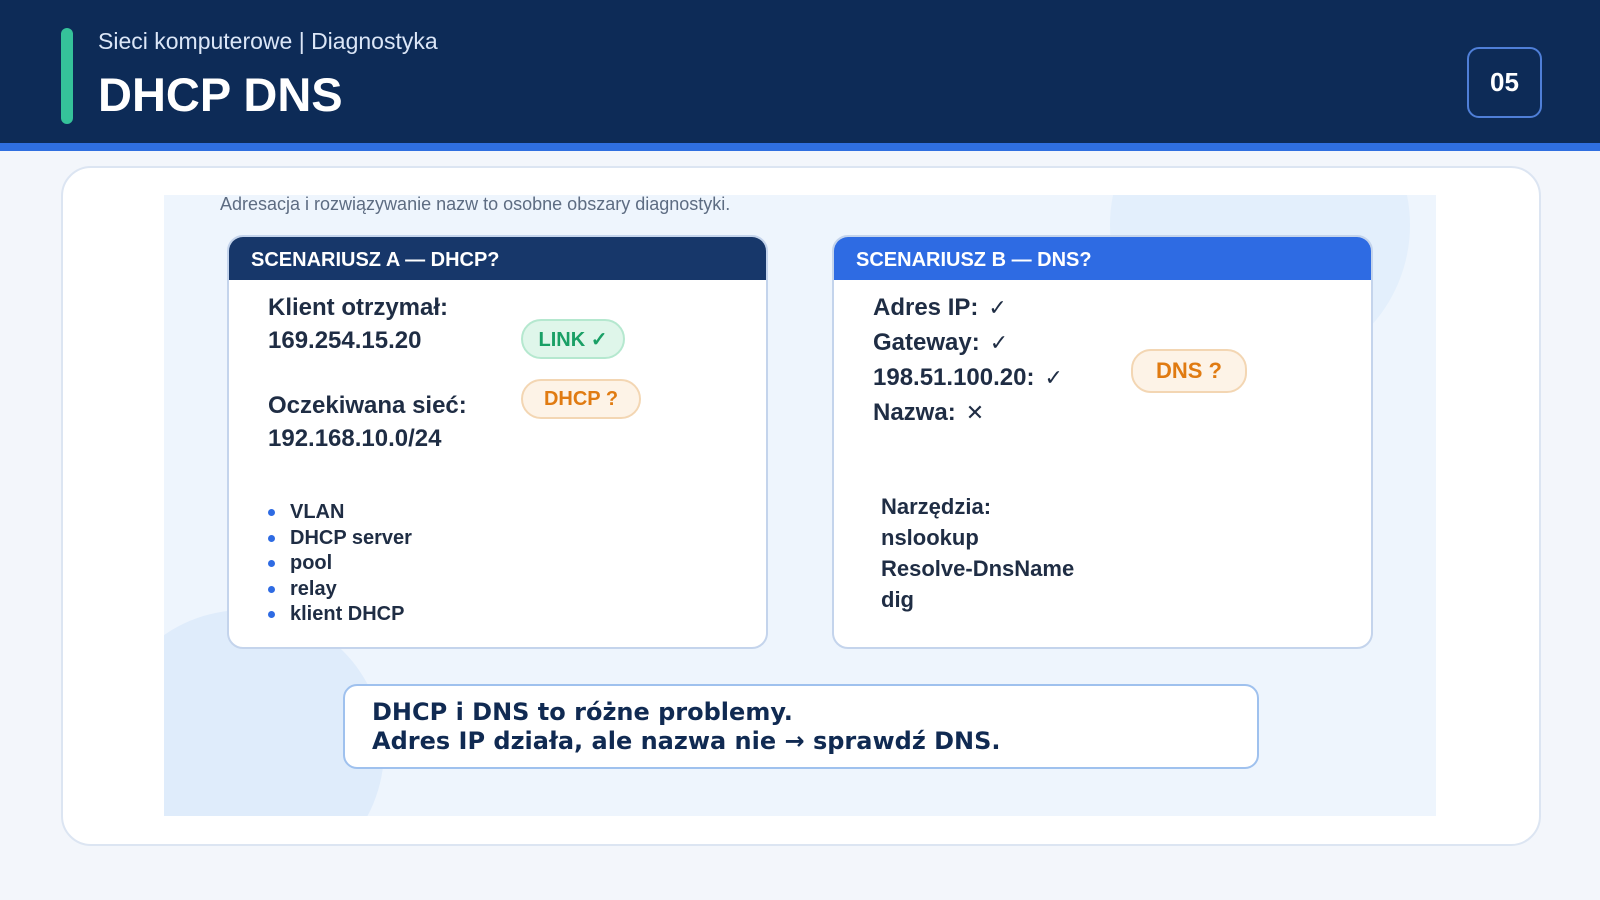 This screenshot has height=900, width=1600. What do you see at coordinates (67, 76) in the screenshot?
I see `accent-bar` at bounding box center [67, 76].